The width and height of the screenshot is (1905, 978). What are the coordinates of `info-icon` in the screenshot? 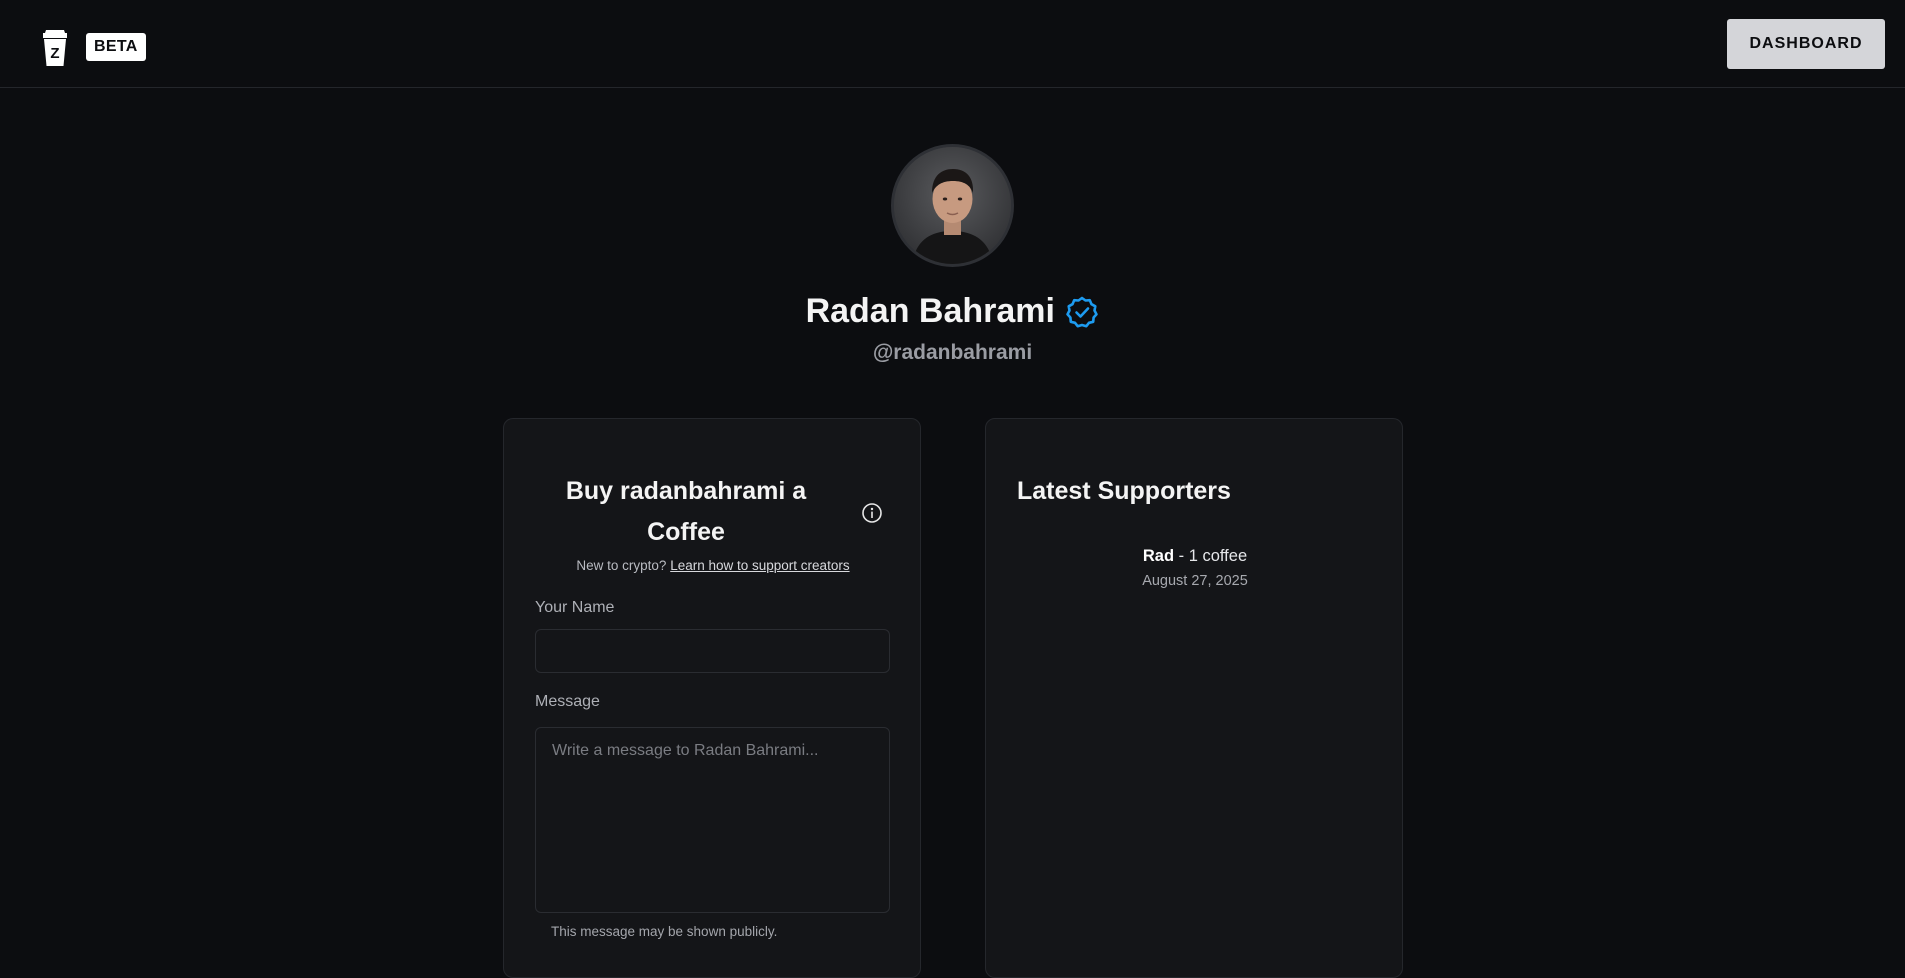 It's located at (872, 513).